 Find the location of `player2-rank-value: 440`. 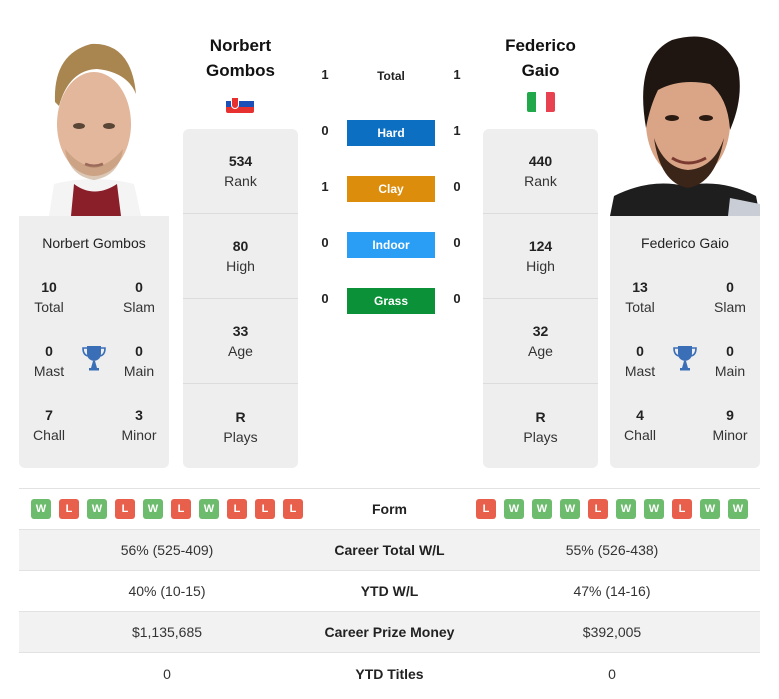

player2-rank-value: 440 is located at coordinates (540, 161).